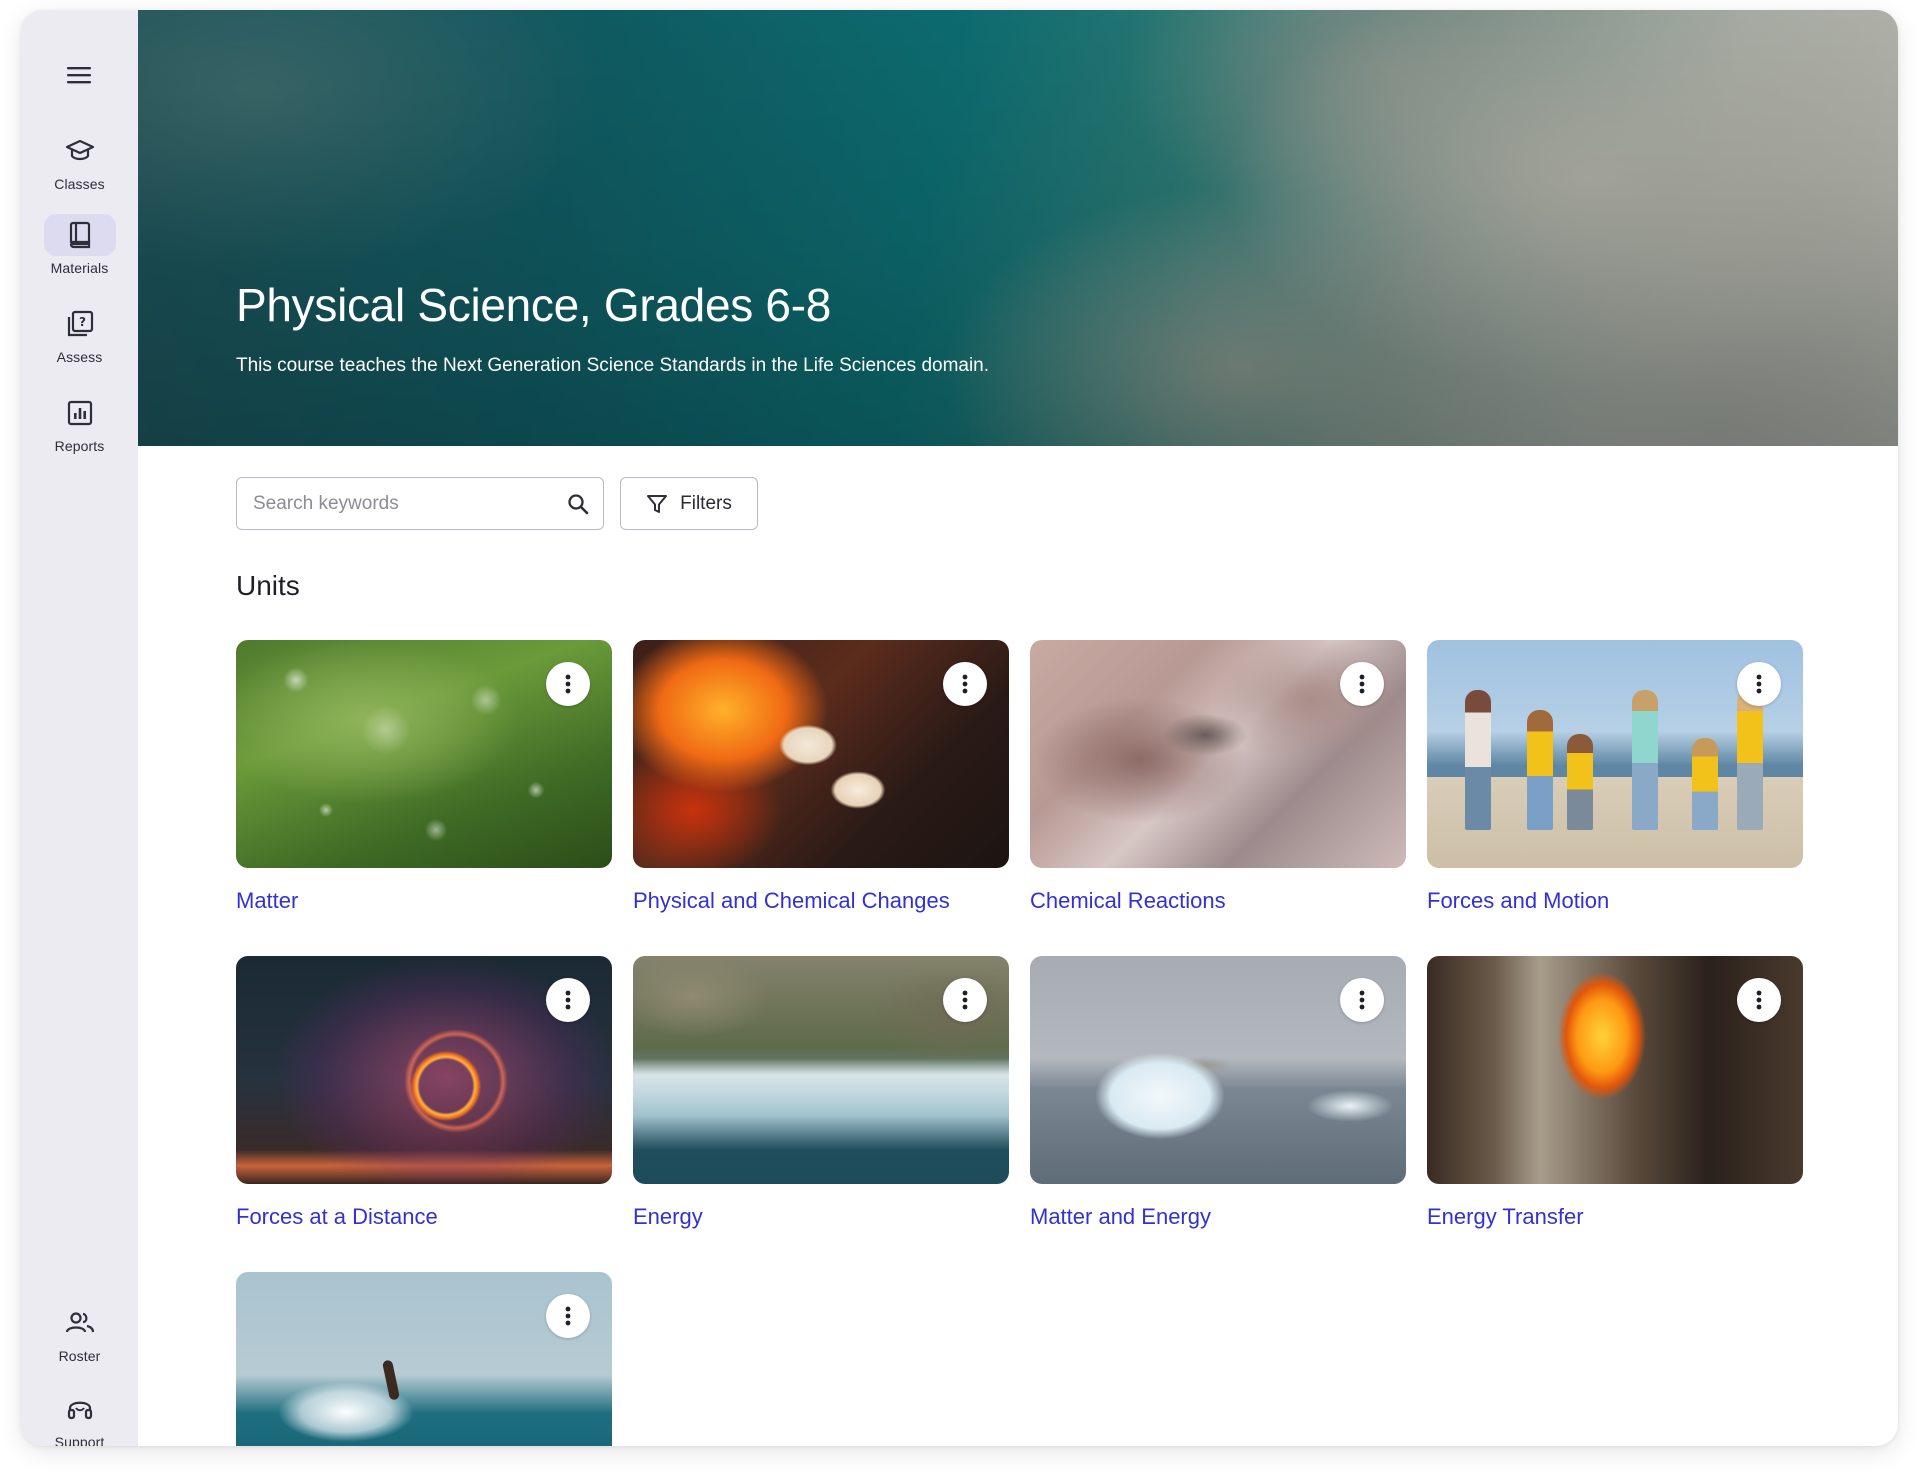 Image resolution: width=1920 pixels, height=1477 pixels. What do you see at coordinates (578, 504) in the screenshot?
I see `search-icon` at bounding box center [578, 504].